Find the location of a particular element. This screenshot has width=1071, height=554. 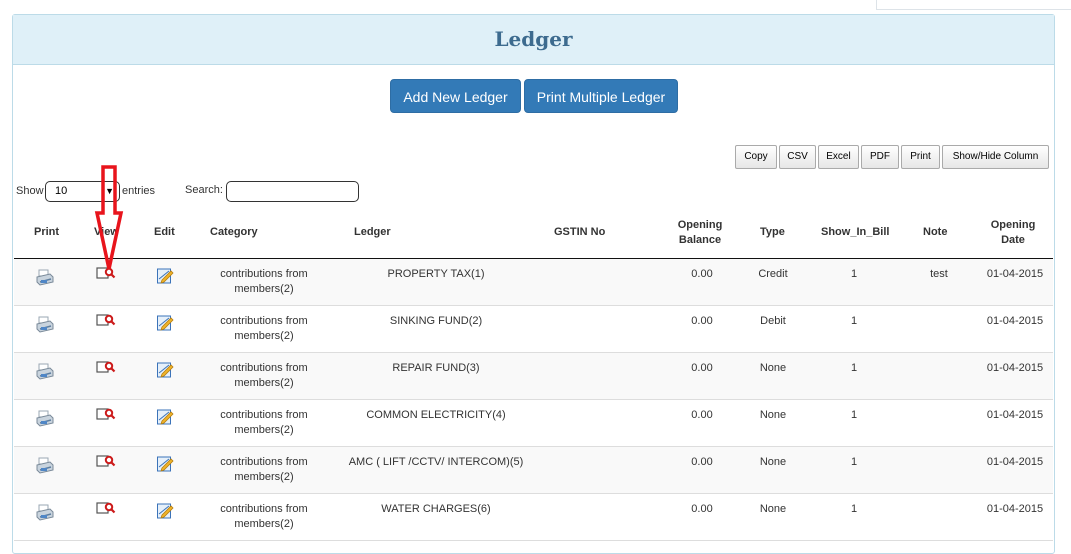

column-header-opening-date-line1: Opening is located at coordinates (1013, 225).